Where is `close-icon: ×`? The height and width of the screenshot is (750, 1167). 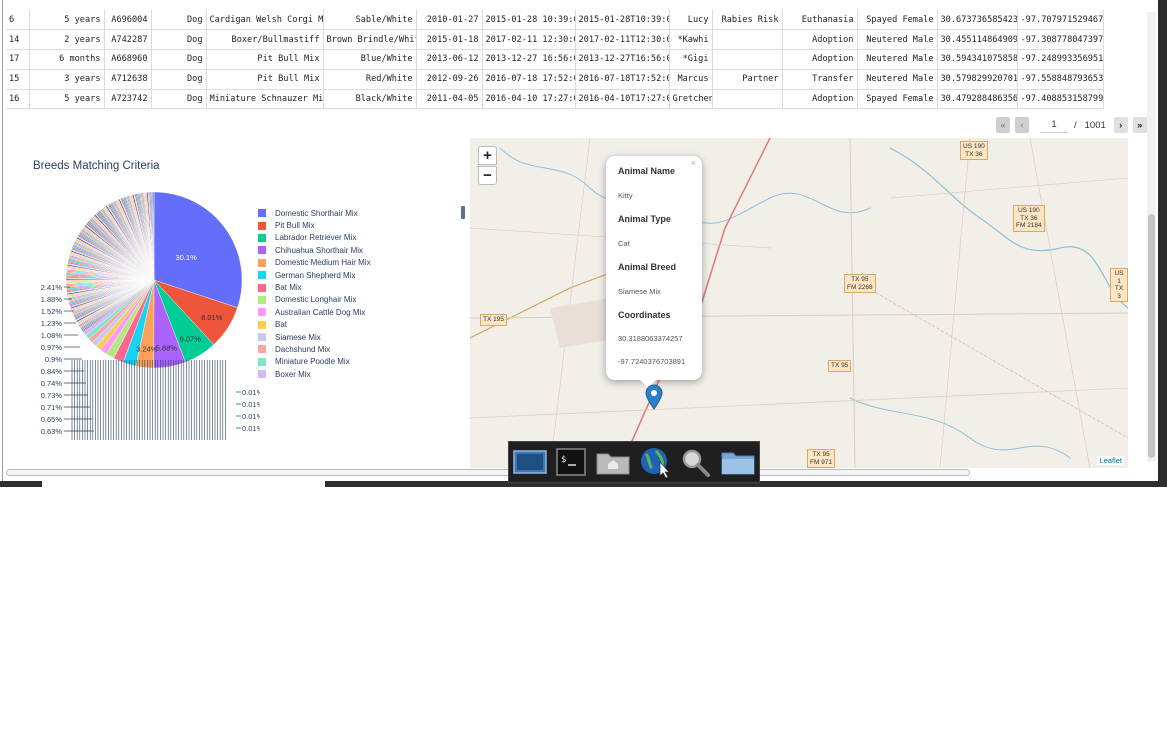 close-icon: × is located at coordinates (693, 163).